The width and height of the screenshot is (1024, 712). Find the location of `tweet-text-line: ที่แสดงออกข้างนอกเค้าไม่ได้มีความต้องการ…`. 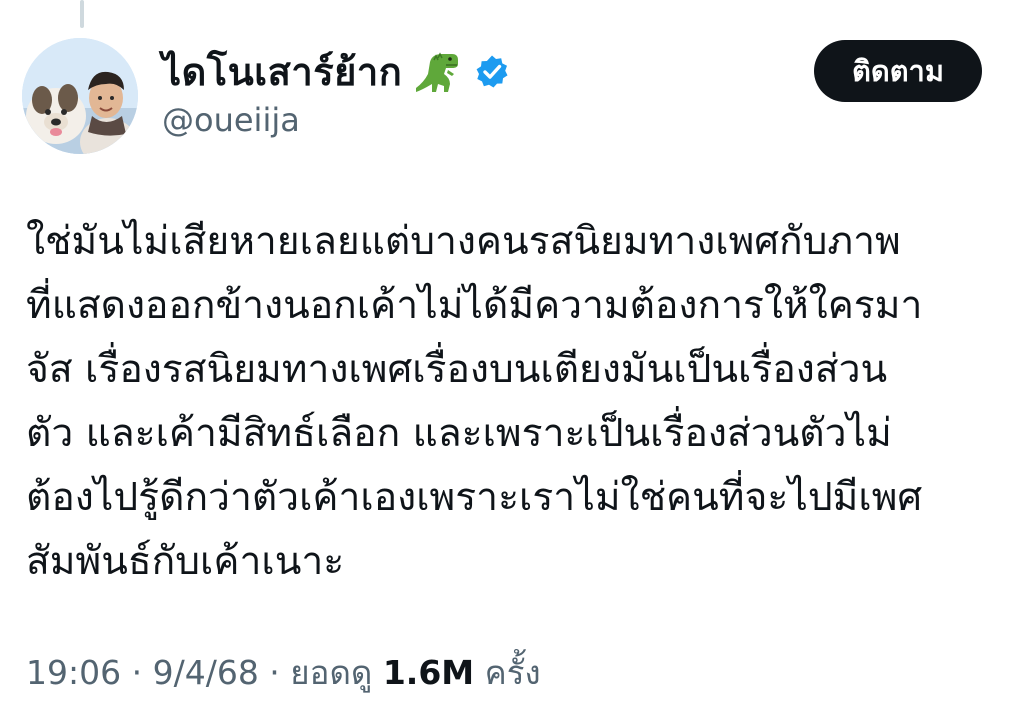

tweet-text-line: ที่แสดงออกข้างนอกเค้าไม่ได้มีความต้องการ… is located at coordinates (474, 305).